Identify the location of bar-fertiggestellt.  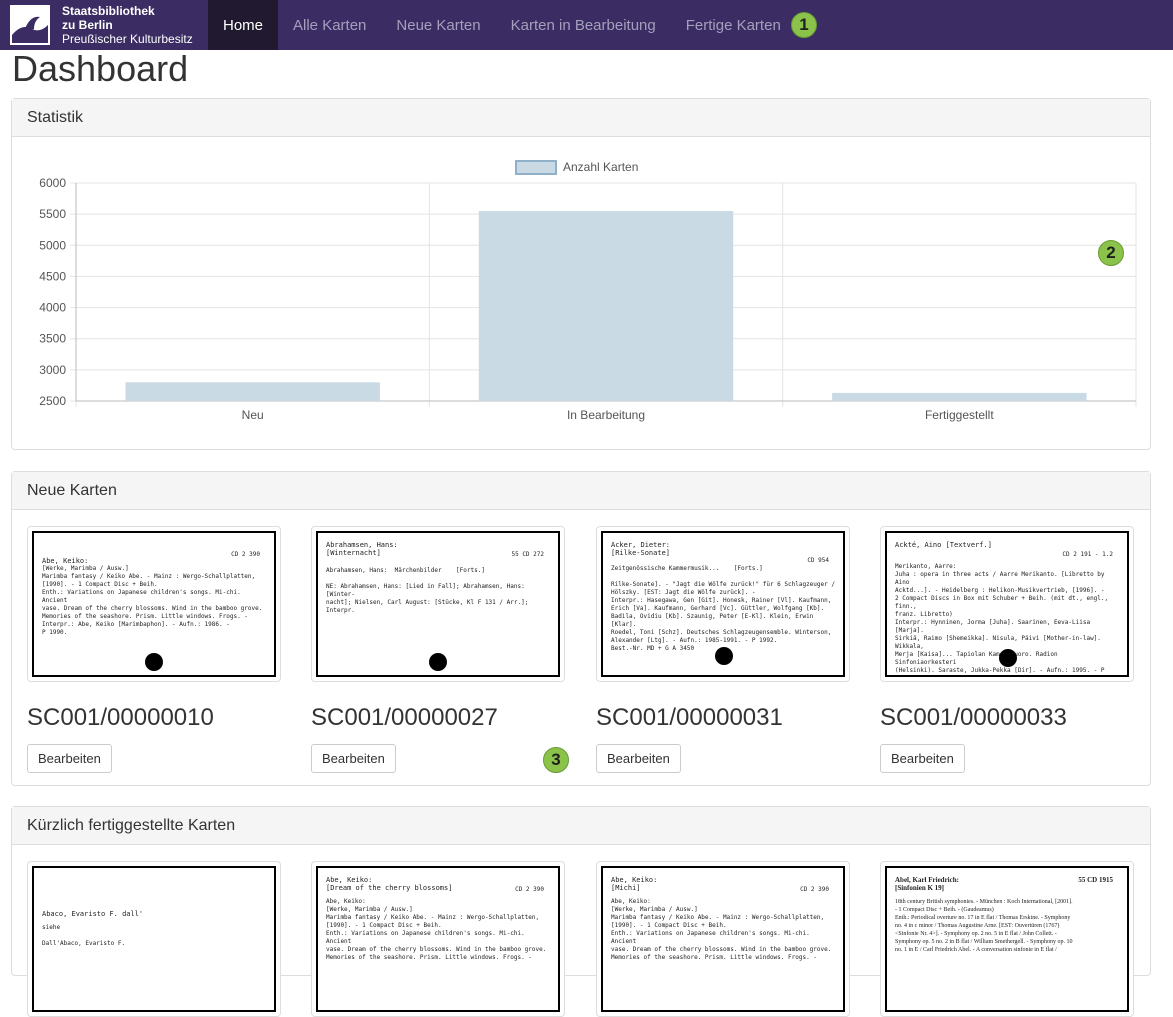
(959, 396).